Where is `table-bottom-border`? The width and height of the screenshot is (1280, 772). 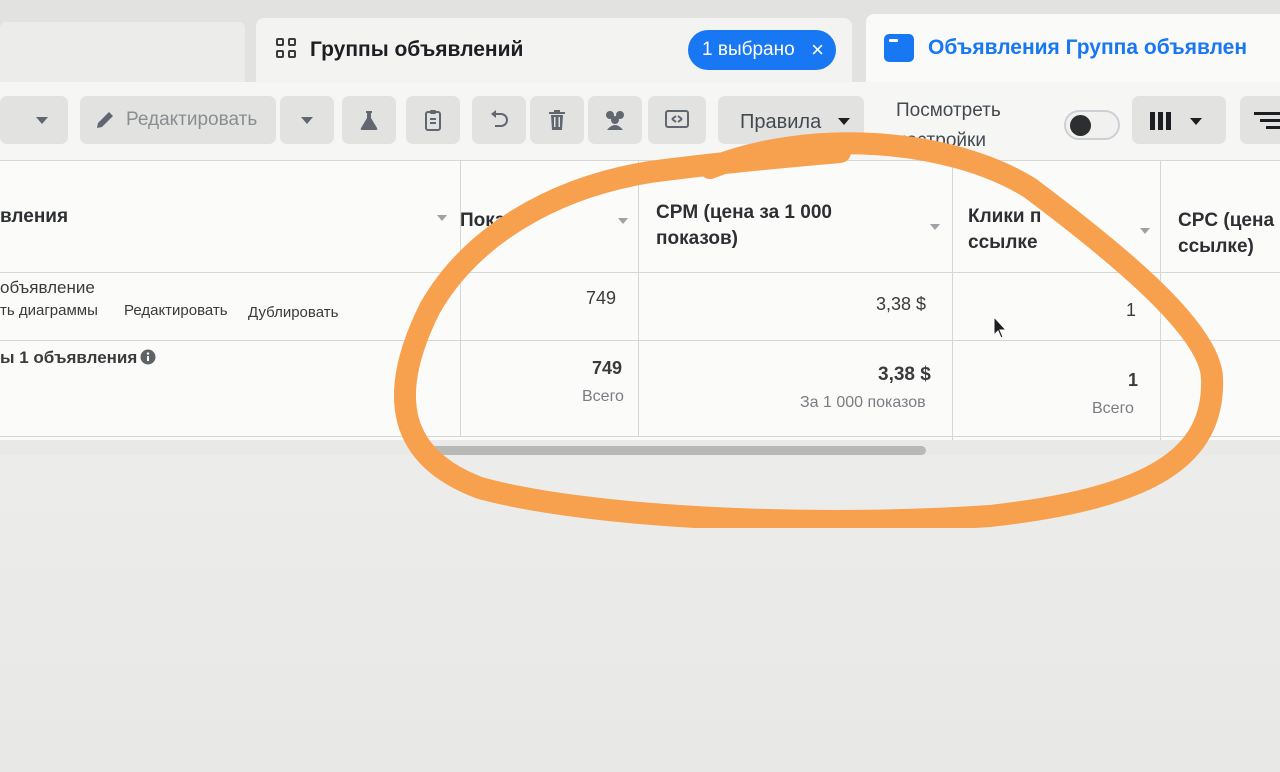
table-bottom-border is located at coordinates (640, 436).